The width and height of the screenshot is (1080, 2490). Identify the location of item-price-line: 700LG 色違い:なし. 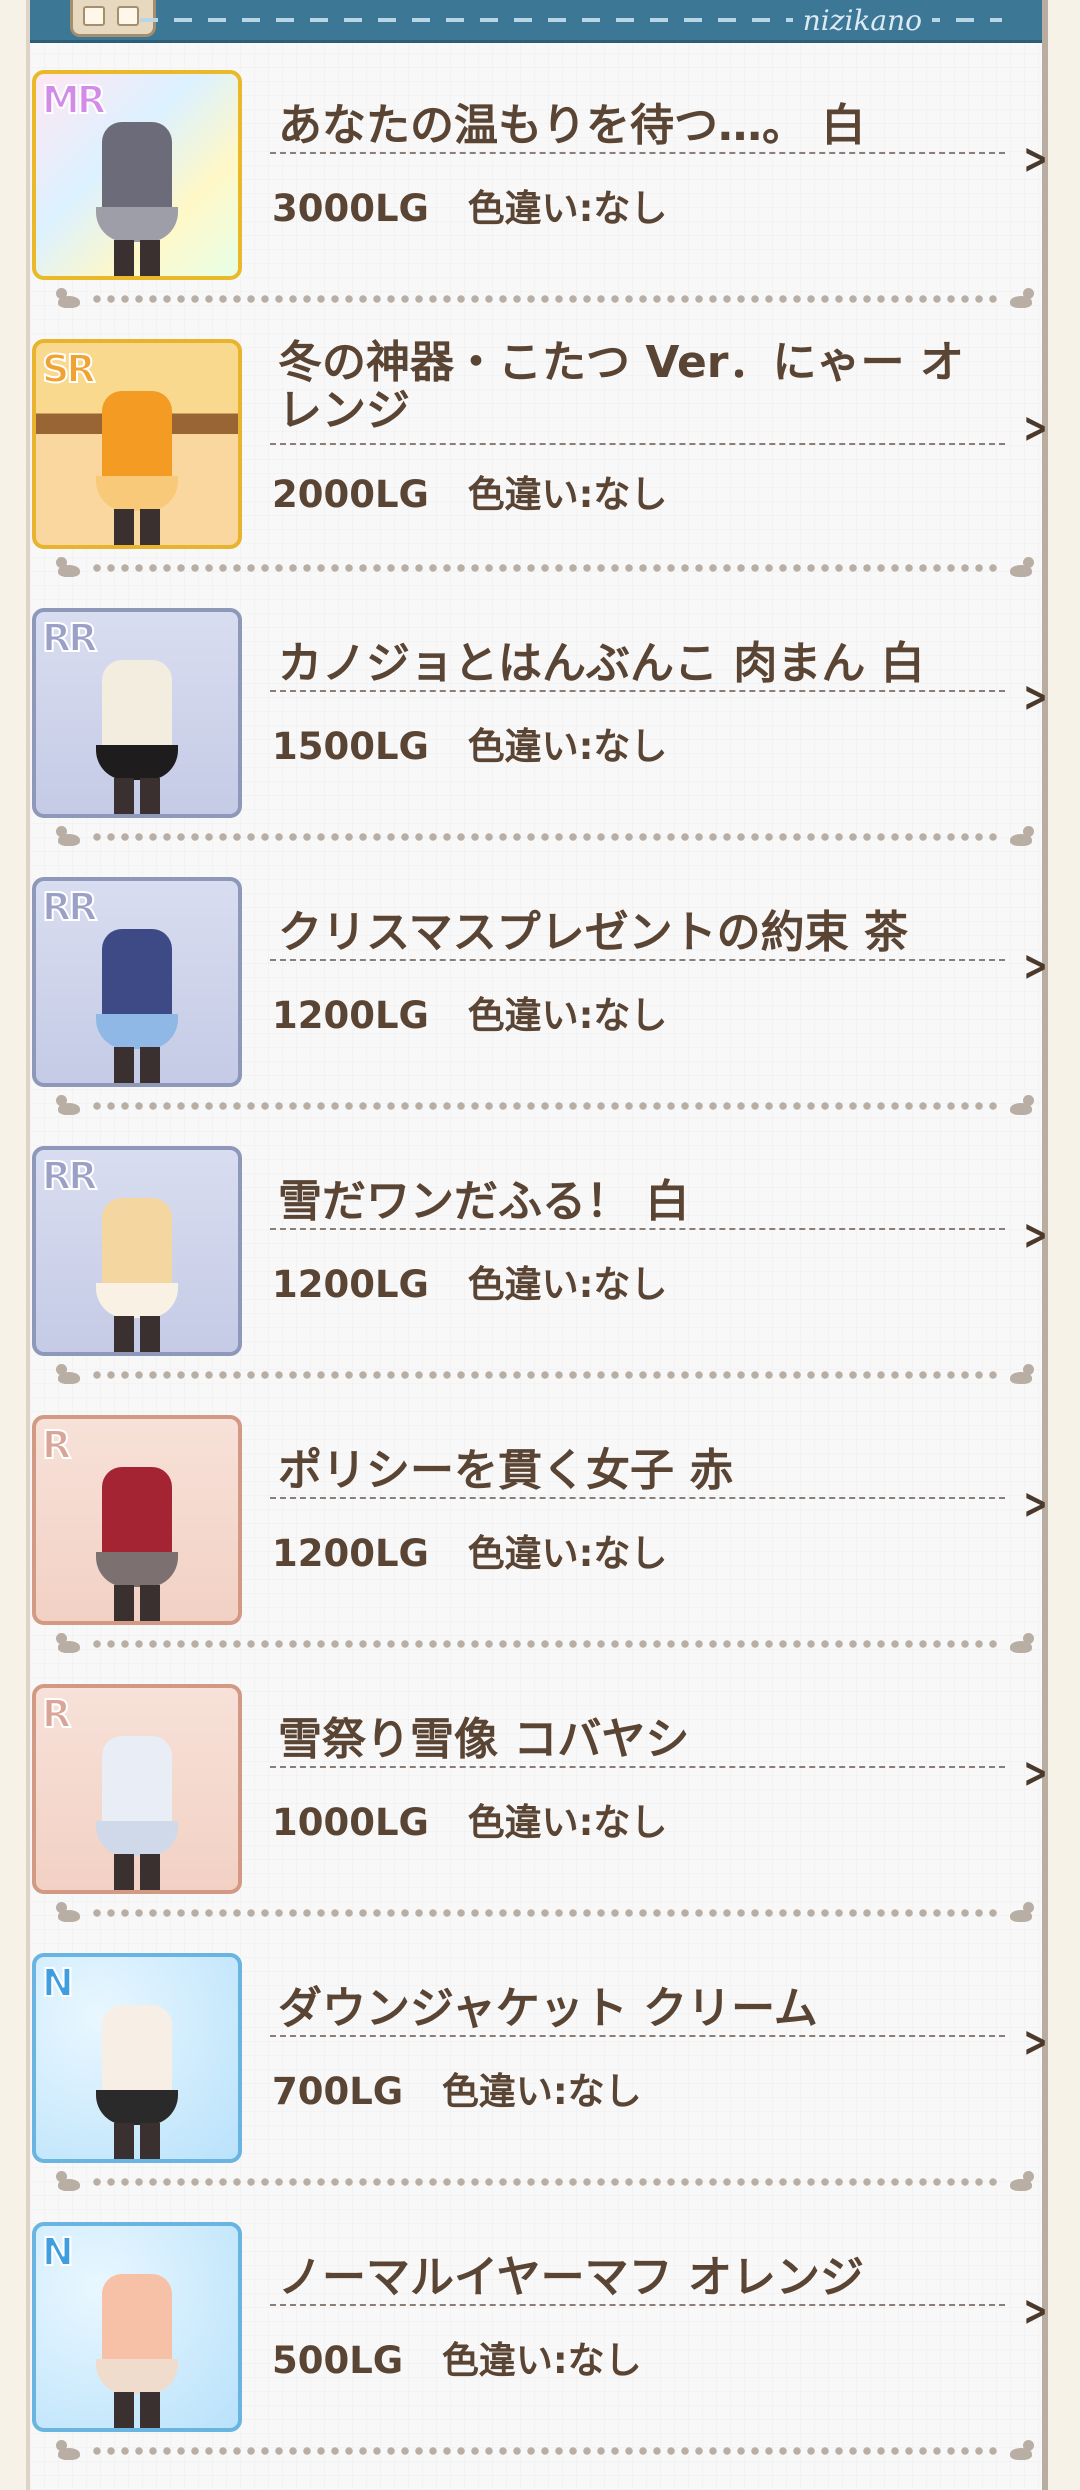
(457, 2088).